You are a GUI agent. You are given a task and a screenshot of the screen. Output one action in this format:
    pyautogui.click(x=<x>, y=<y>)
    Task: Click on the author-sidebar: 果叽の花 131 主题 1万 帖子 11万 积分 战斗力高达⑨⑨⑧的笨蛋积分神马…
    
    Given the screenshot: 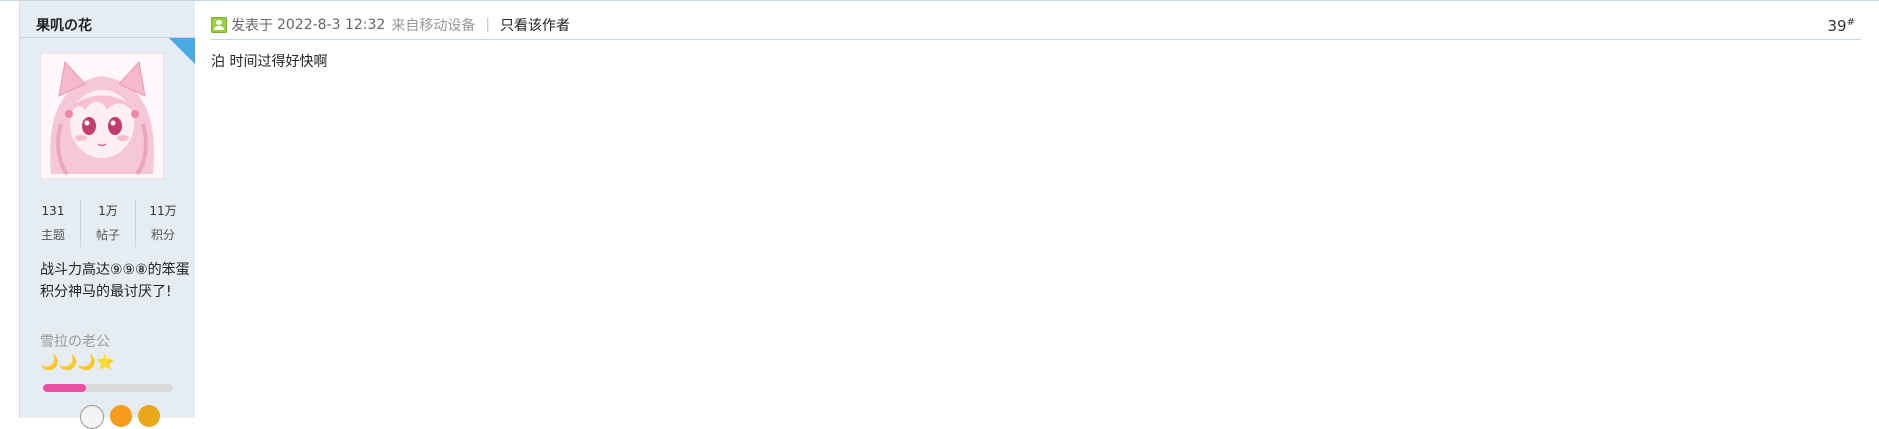 What is the action you would take?
    pyautogui.click(x=107, y=215)
    